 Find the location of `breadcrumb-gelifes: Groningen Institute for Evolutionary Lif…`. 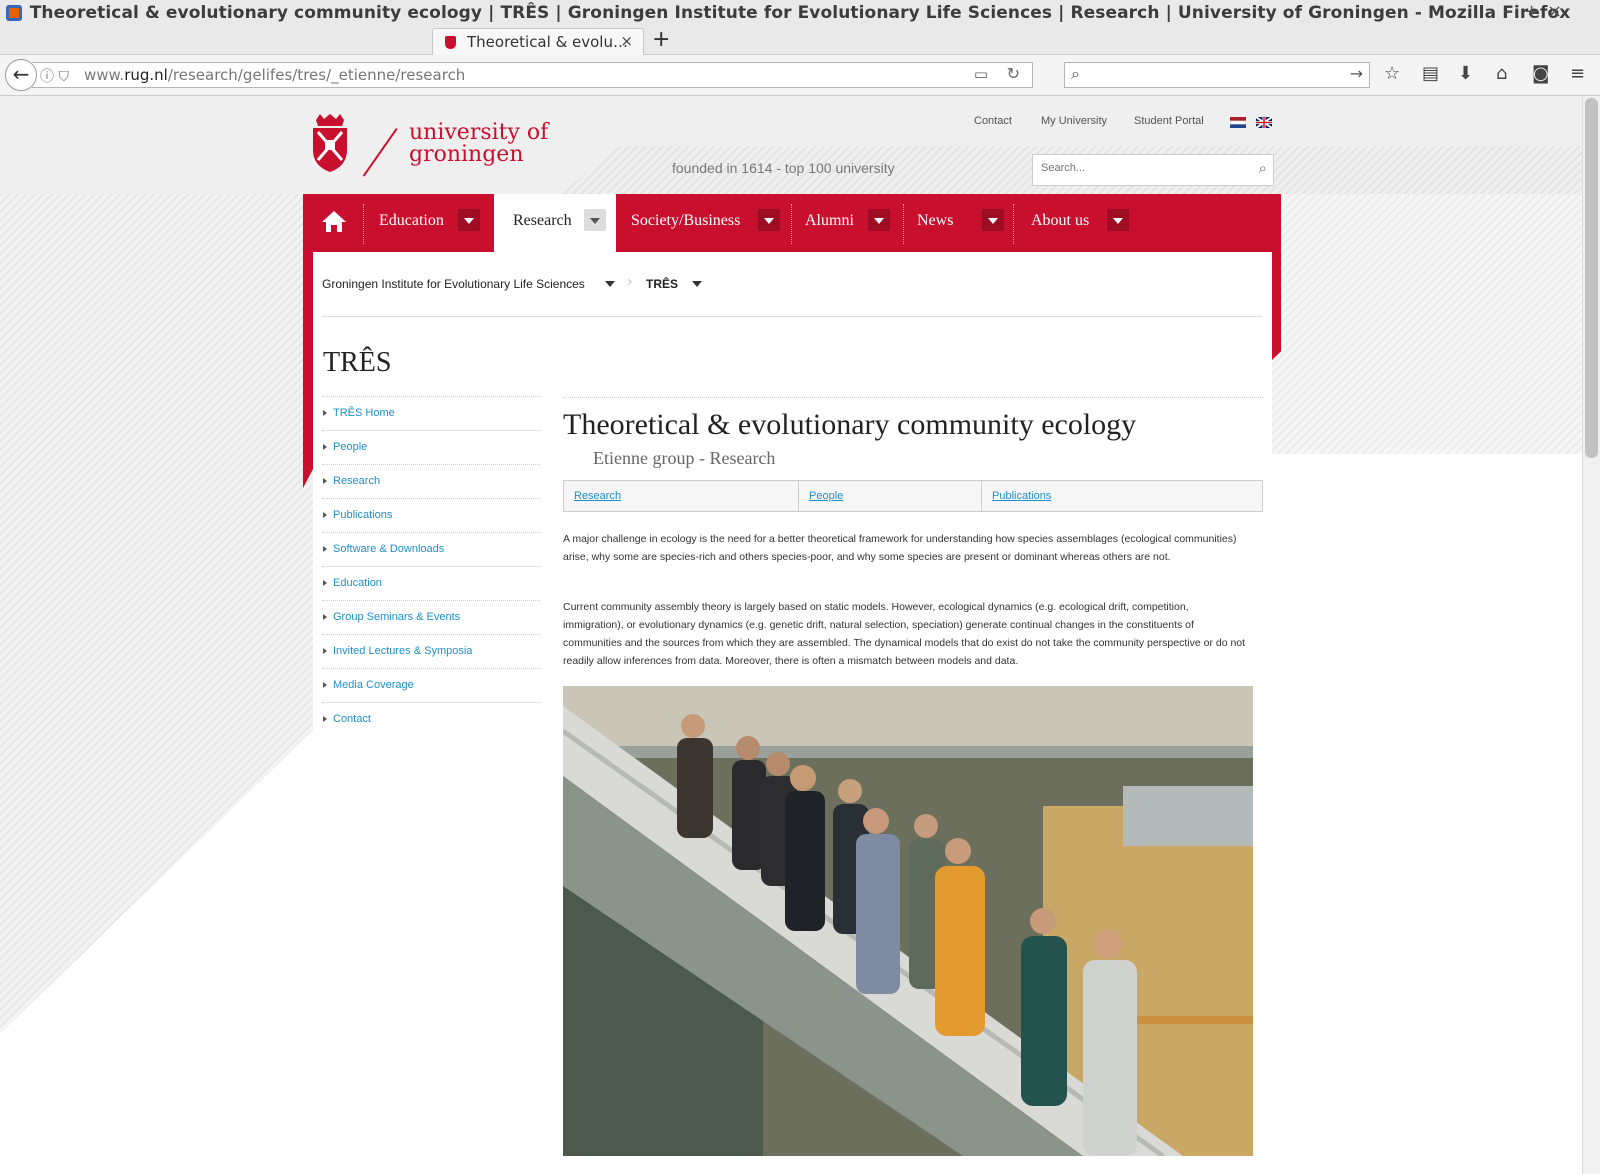

breadcrumb-gelifes: Groningen Institute for Evolutionary Lif… is located at coordinates (453, 284).